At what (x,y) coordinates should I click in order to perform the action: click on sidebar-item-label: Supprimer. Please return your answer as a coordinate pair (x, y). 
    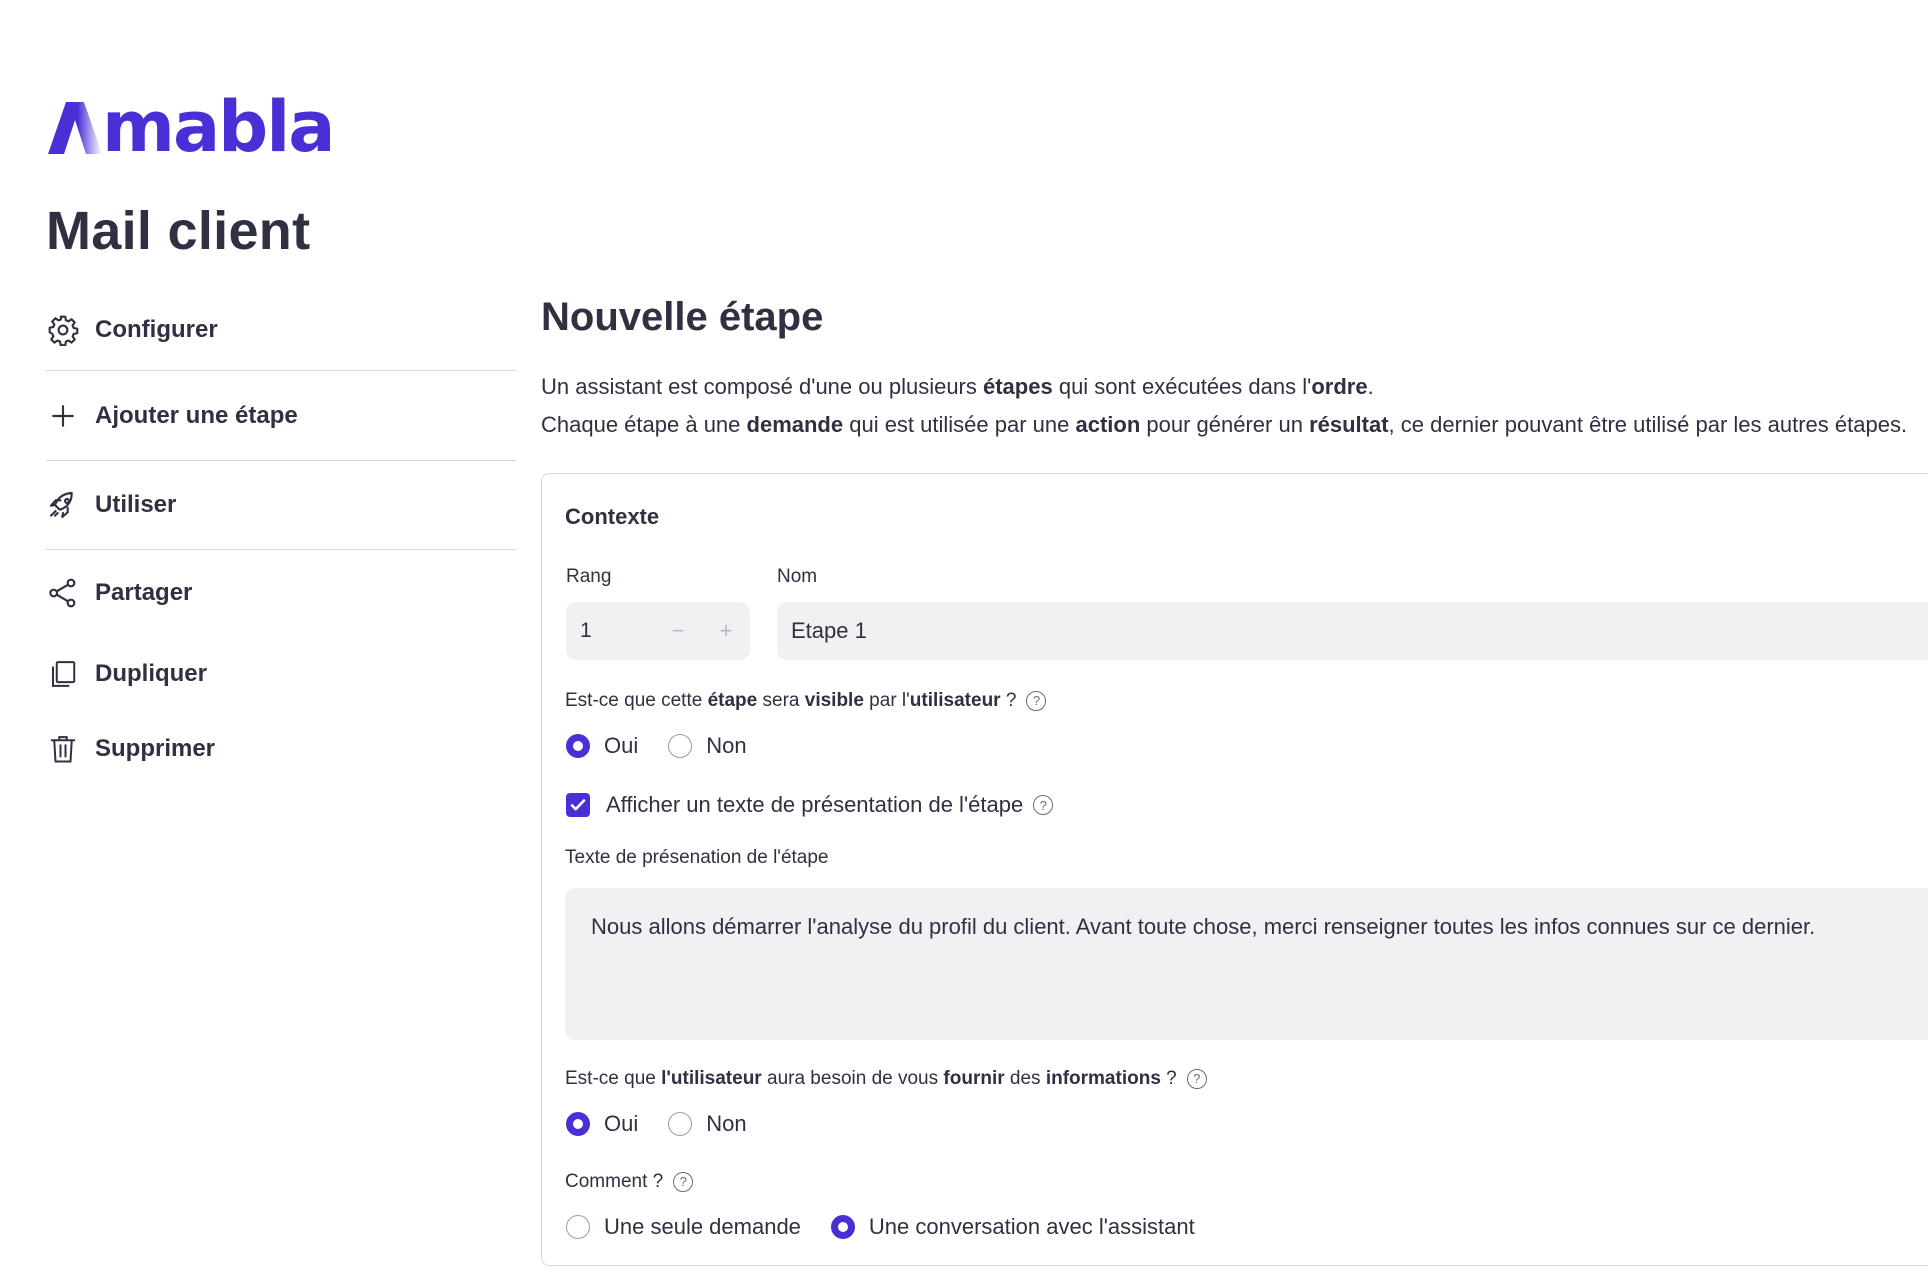
    Looking at the image, I should click on (155, 748).